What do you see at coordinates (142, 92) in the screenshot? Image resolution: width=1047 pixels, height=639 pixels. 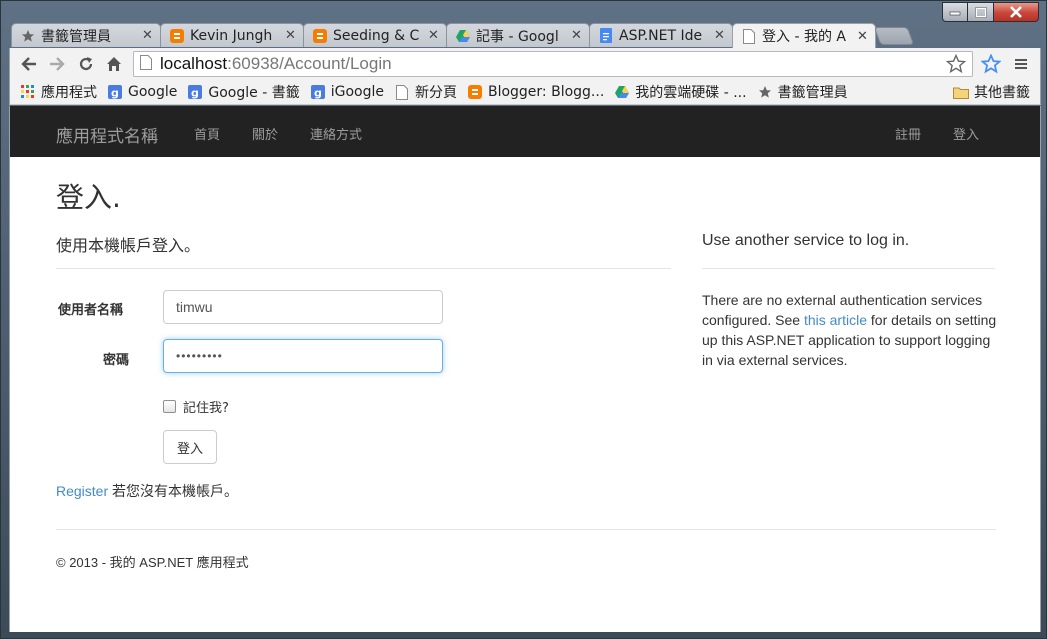 I see `bookmark-google: g Google` at bounding box center [142, 92].